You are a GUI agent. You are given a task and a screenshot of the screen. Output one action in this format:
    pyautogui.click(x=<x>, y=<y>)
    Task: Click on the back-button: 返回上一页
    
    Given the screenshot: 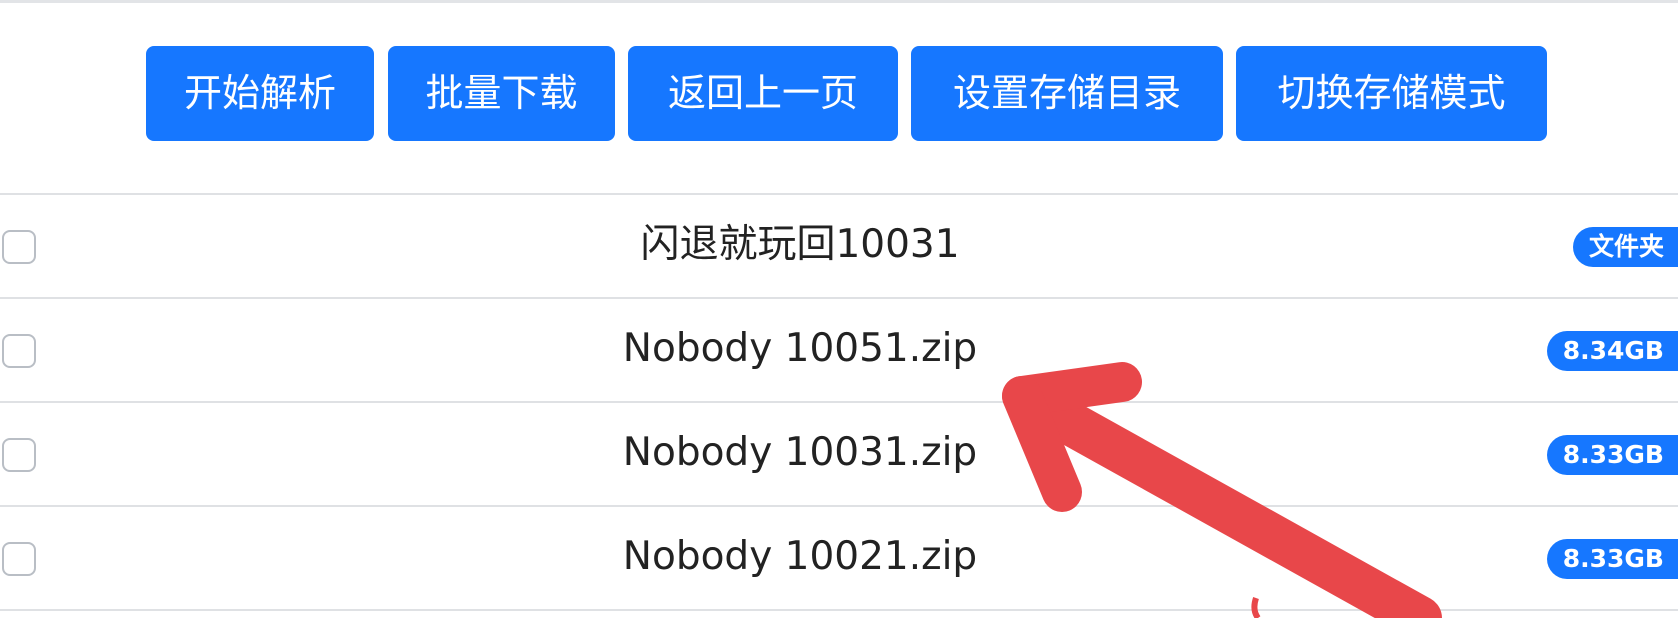 What is the action you would take?
    pyautogui.click(x=763, y=93)
    